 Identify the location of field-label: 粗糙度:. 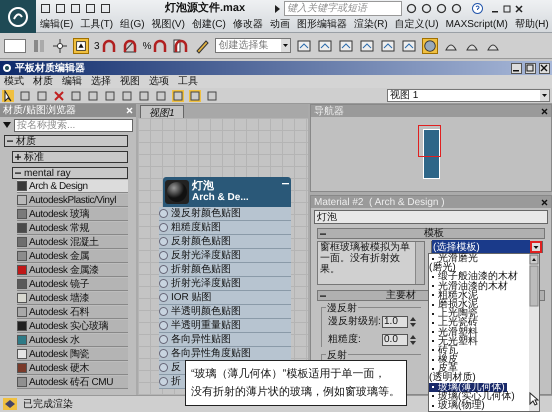
(345, 339).